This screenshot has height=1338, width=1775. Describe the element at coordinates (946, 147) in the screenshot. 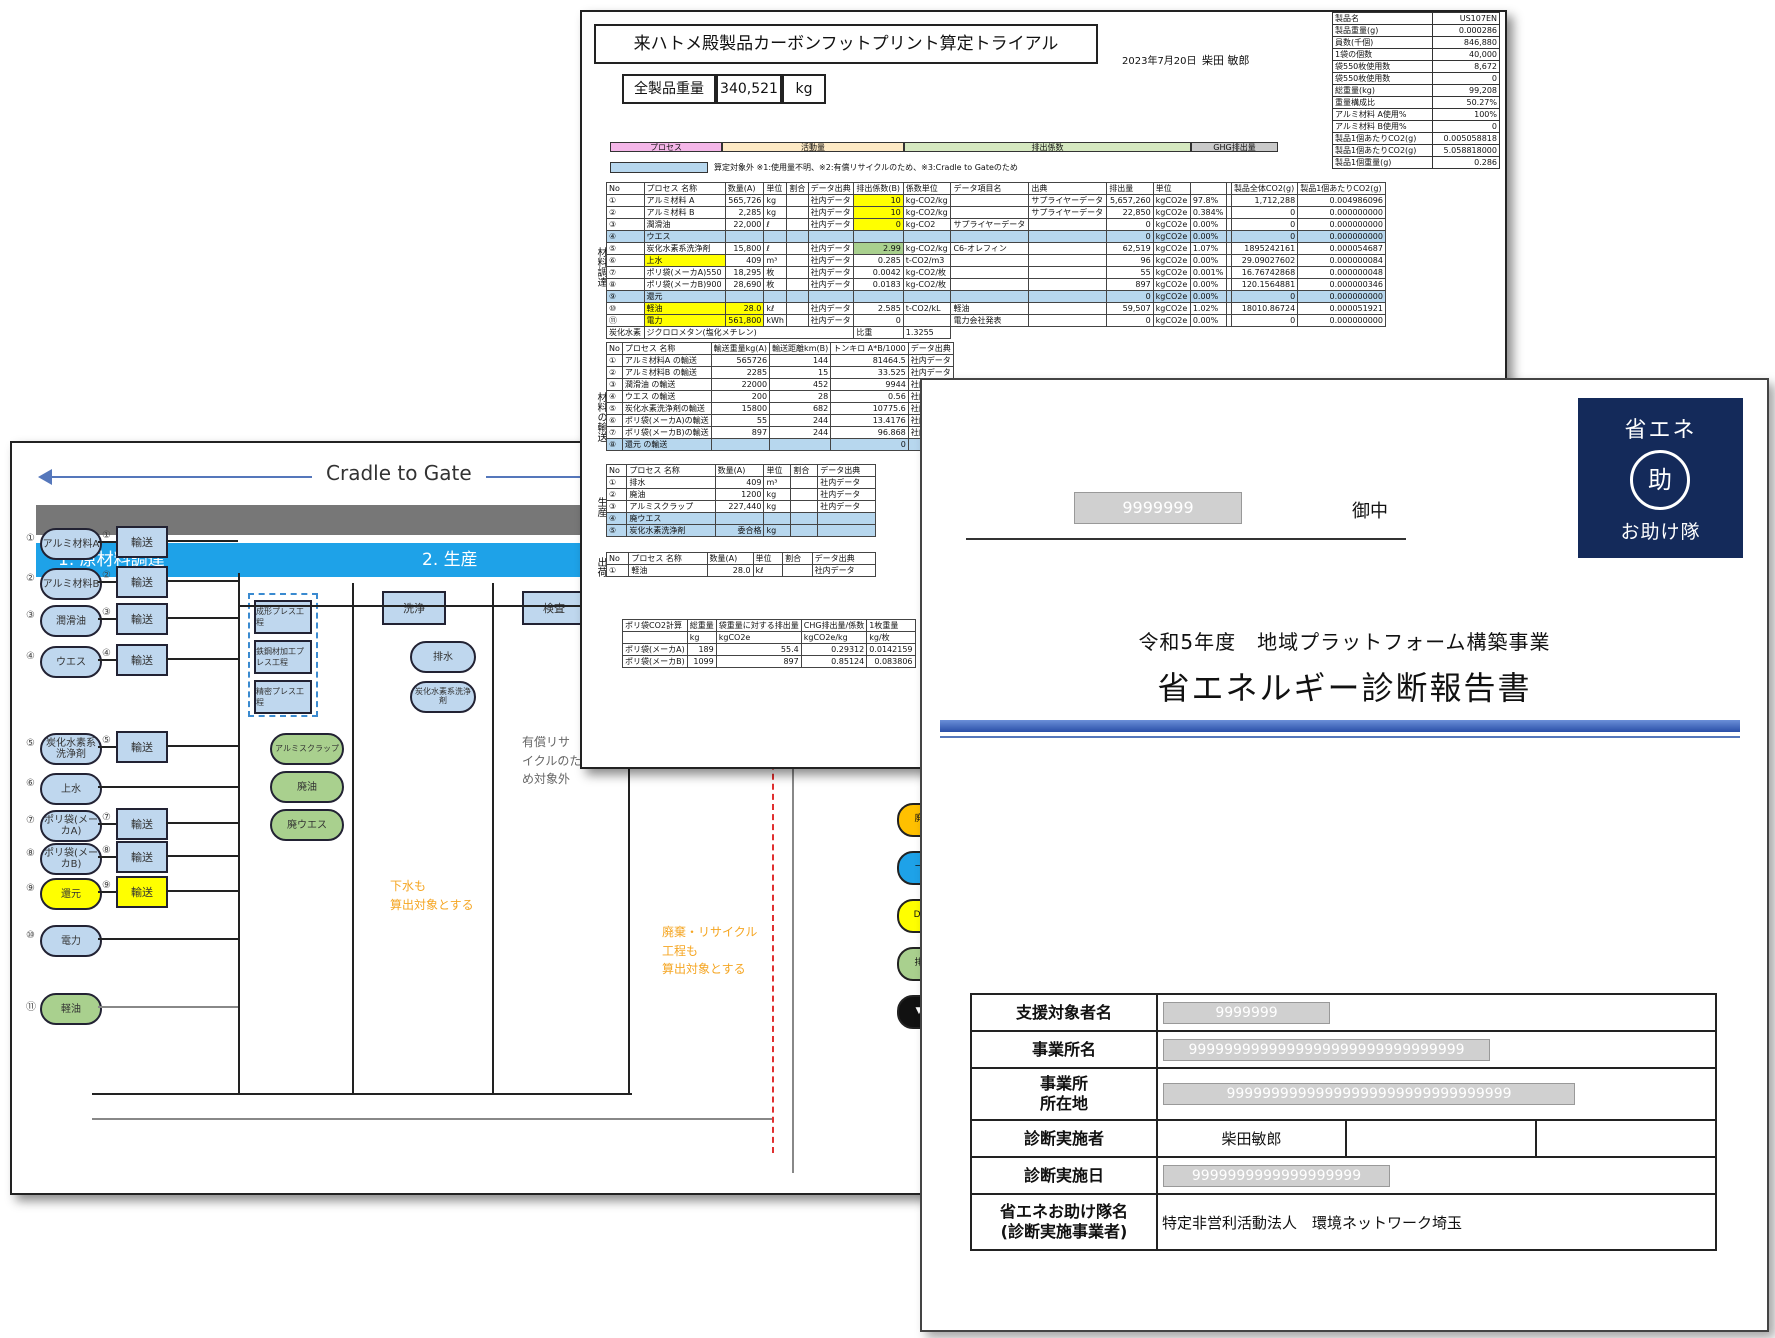

I see `color-legend: プロセス 活動量 排出係数 GHG排出量` at that location.